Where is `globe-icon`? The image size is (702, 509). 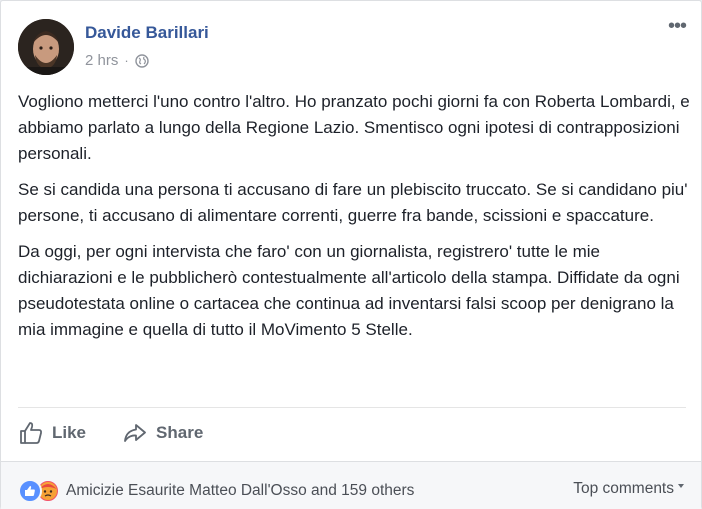 globe-icon is located at coordinates (142, 60).